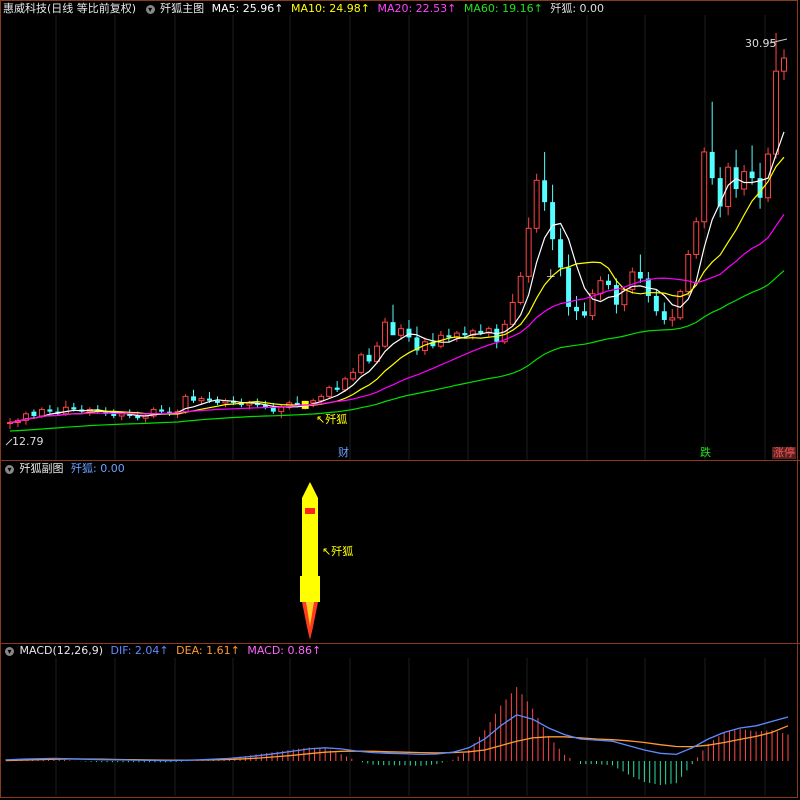 This screenshot has width=800, height=800. What do you see at coordinates (310, 561) in the screenshot?
I see `rocket-signal` at bounding box center [310, 561].